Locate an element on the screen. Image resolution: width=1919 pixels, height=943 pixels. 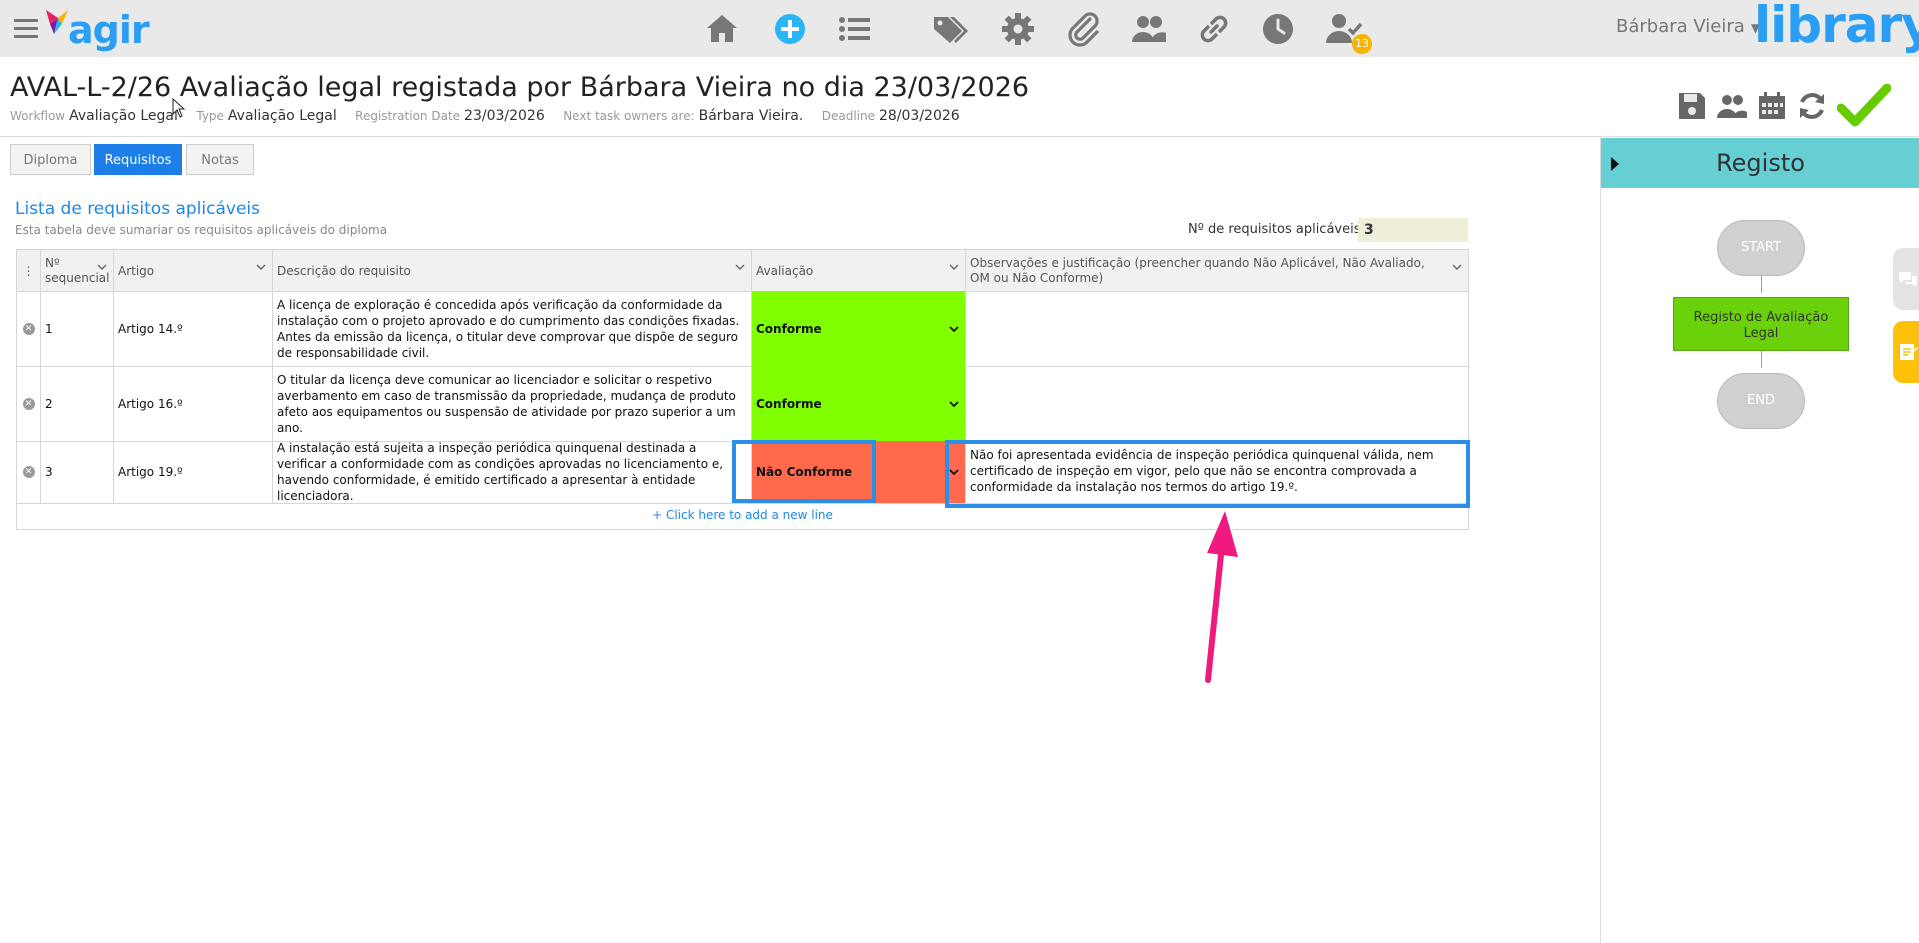
add-line-link: + Click here to add a new line is located at coordinates (742, 515).